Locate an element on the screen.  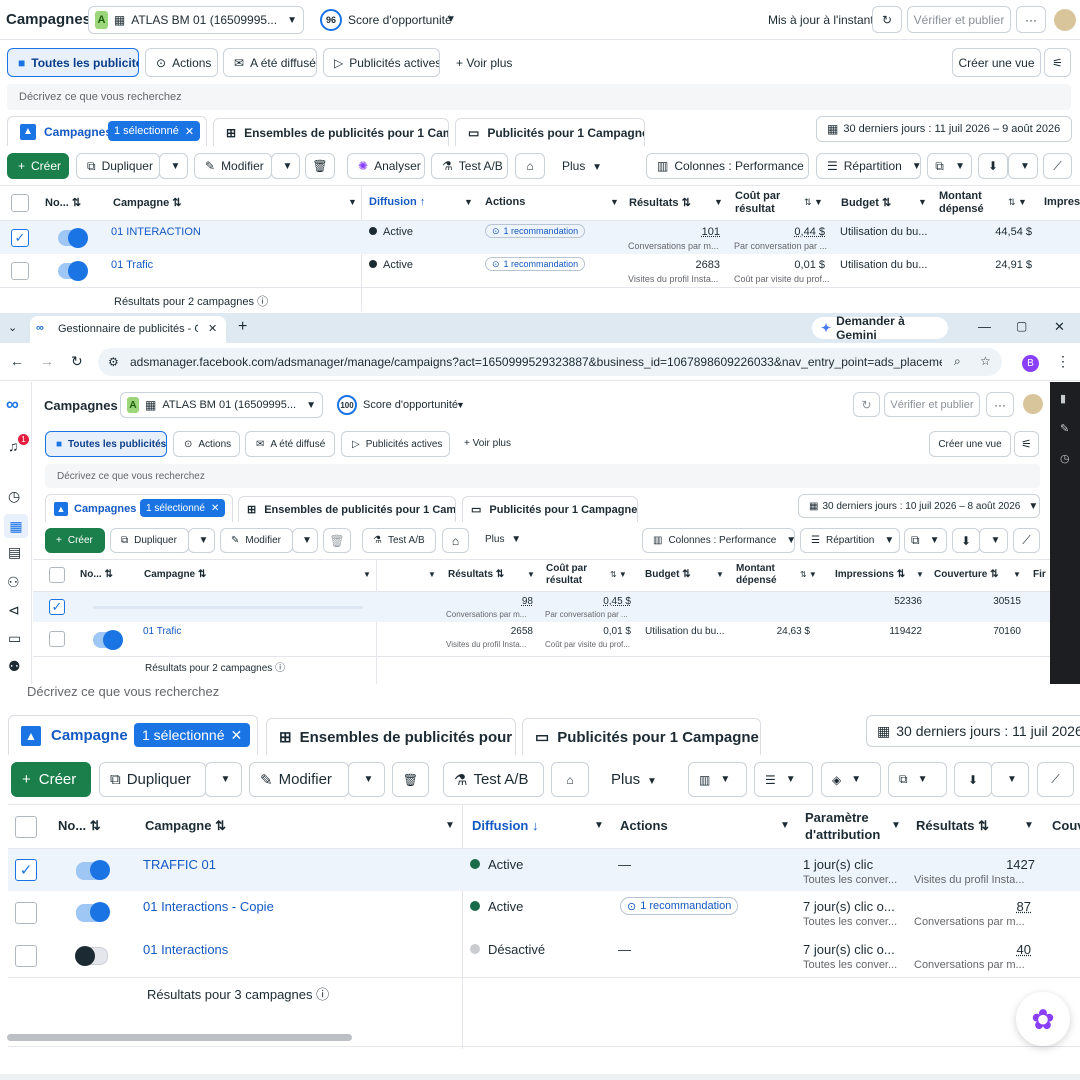
accounts-icon: ⚉ is located at coordinates (14, 666).